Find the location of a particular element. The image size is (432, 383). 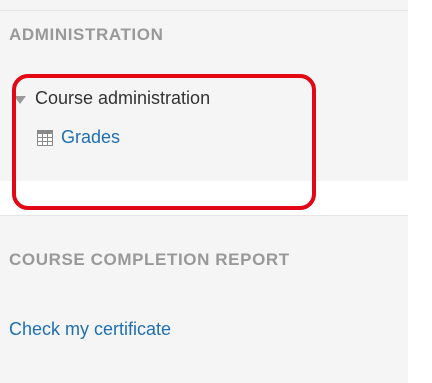

grades-table-icon is located at coordinates (45, 137).